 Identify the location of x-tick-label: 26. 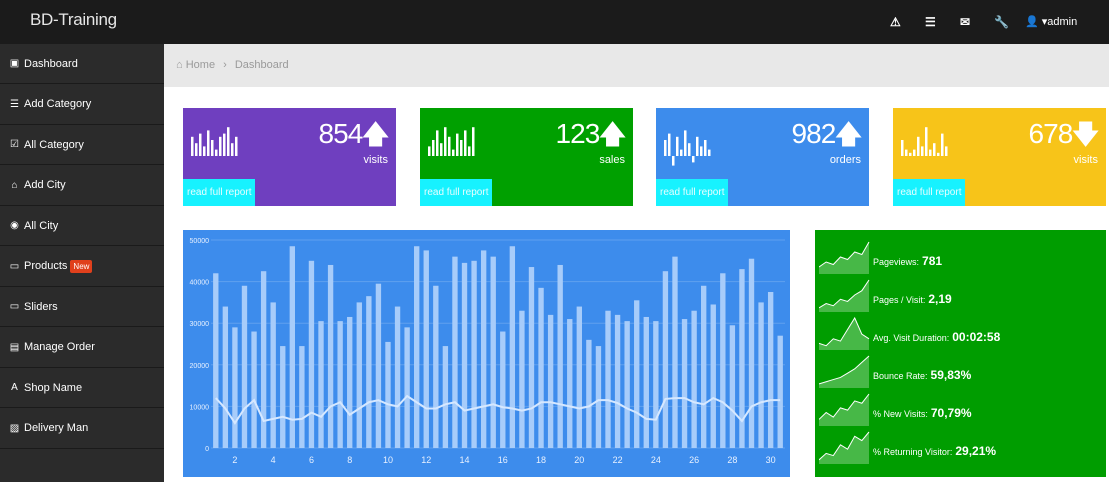
(694, 460).